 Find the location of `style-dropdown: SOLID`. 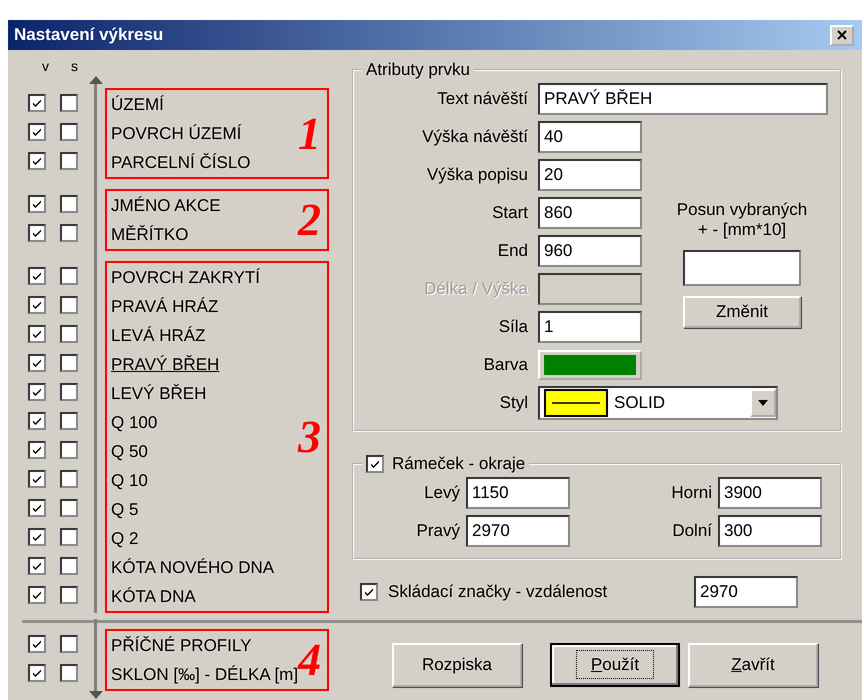

style-dropdown: SOLID is located at coordinates (658, 403).